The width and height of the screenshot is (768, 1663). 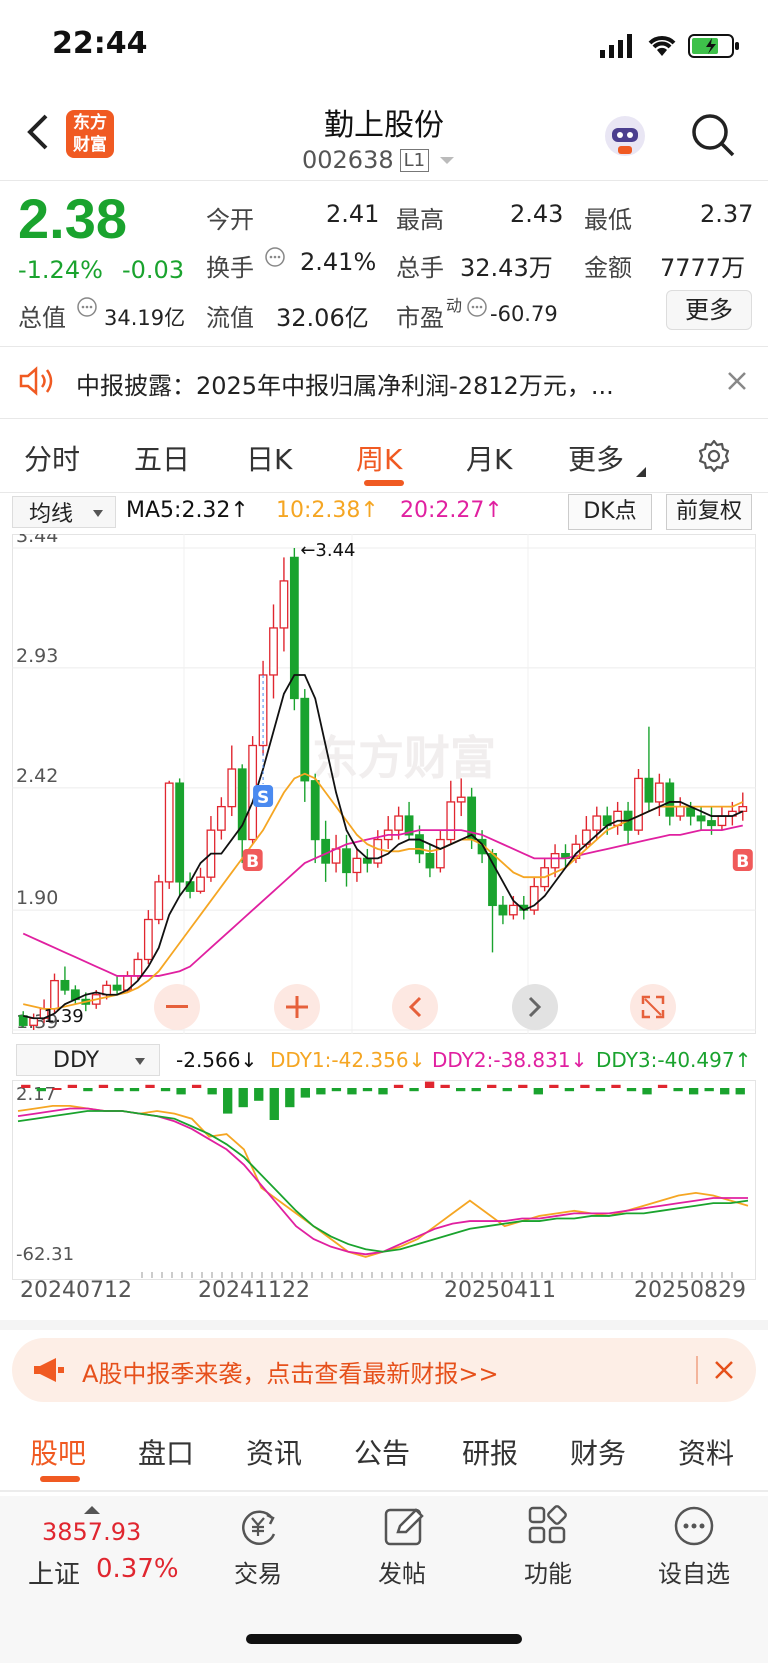 What do you see at coordinates (548, 1571) in the screenshot?
I see `nav-functions-label: 功能` at bounding box center [548, 1571].